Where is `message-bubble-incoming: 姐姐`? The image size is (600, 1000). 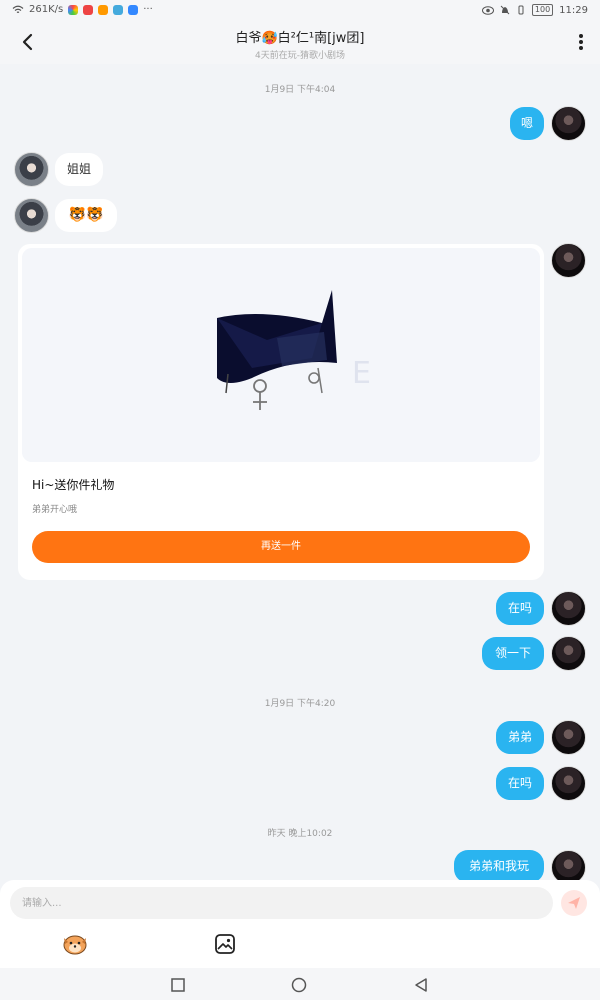
message-bubble-incoming: 姐姐 is located at coordinates (79, 169).